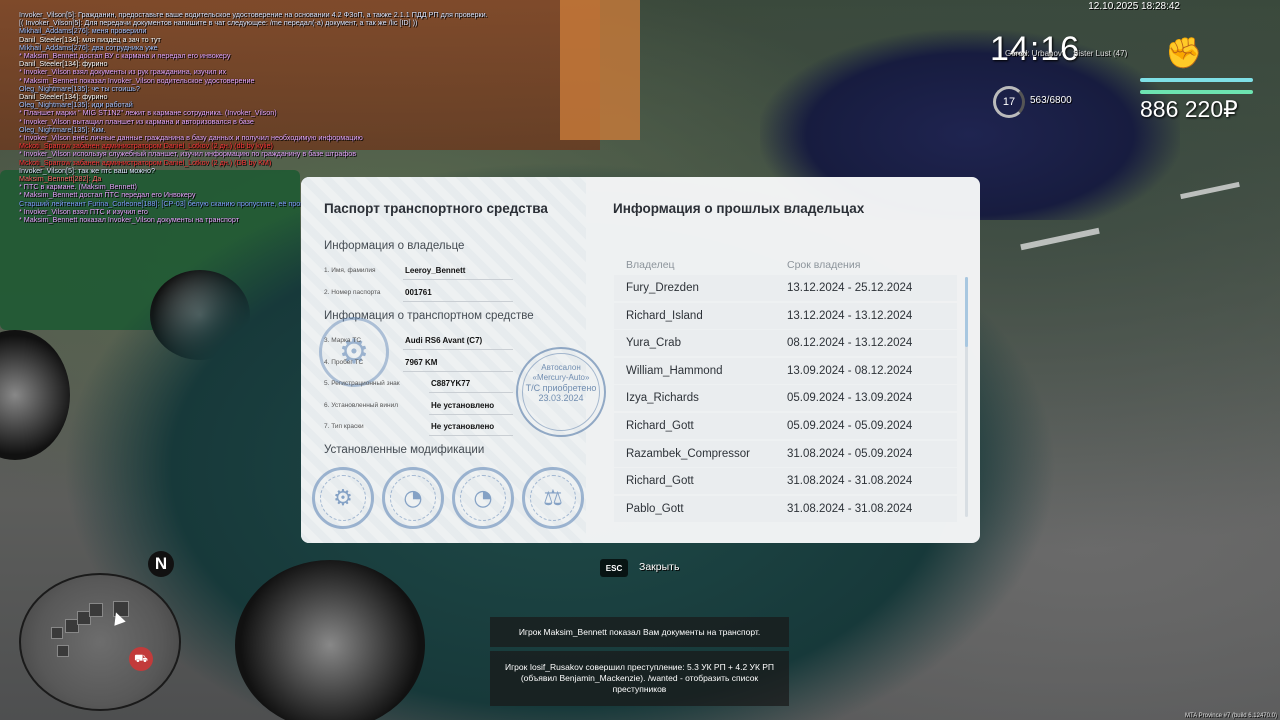 The image size is (1280, 720). What do you see at coordinates (354, 352) in the screenshot?
I see `wrench-stamp-icon: ⚙` at bounding box center [354, 352].